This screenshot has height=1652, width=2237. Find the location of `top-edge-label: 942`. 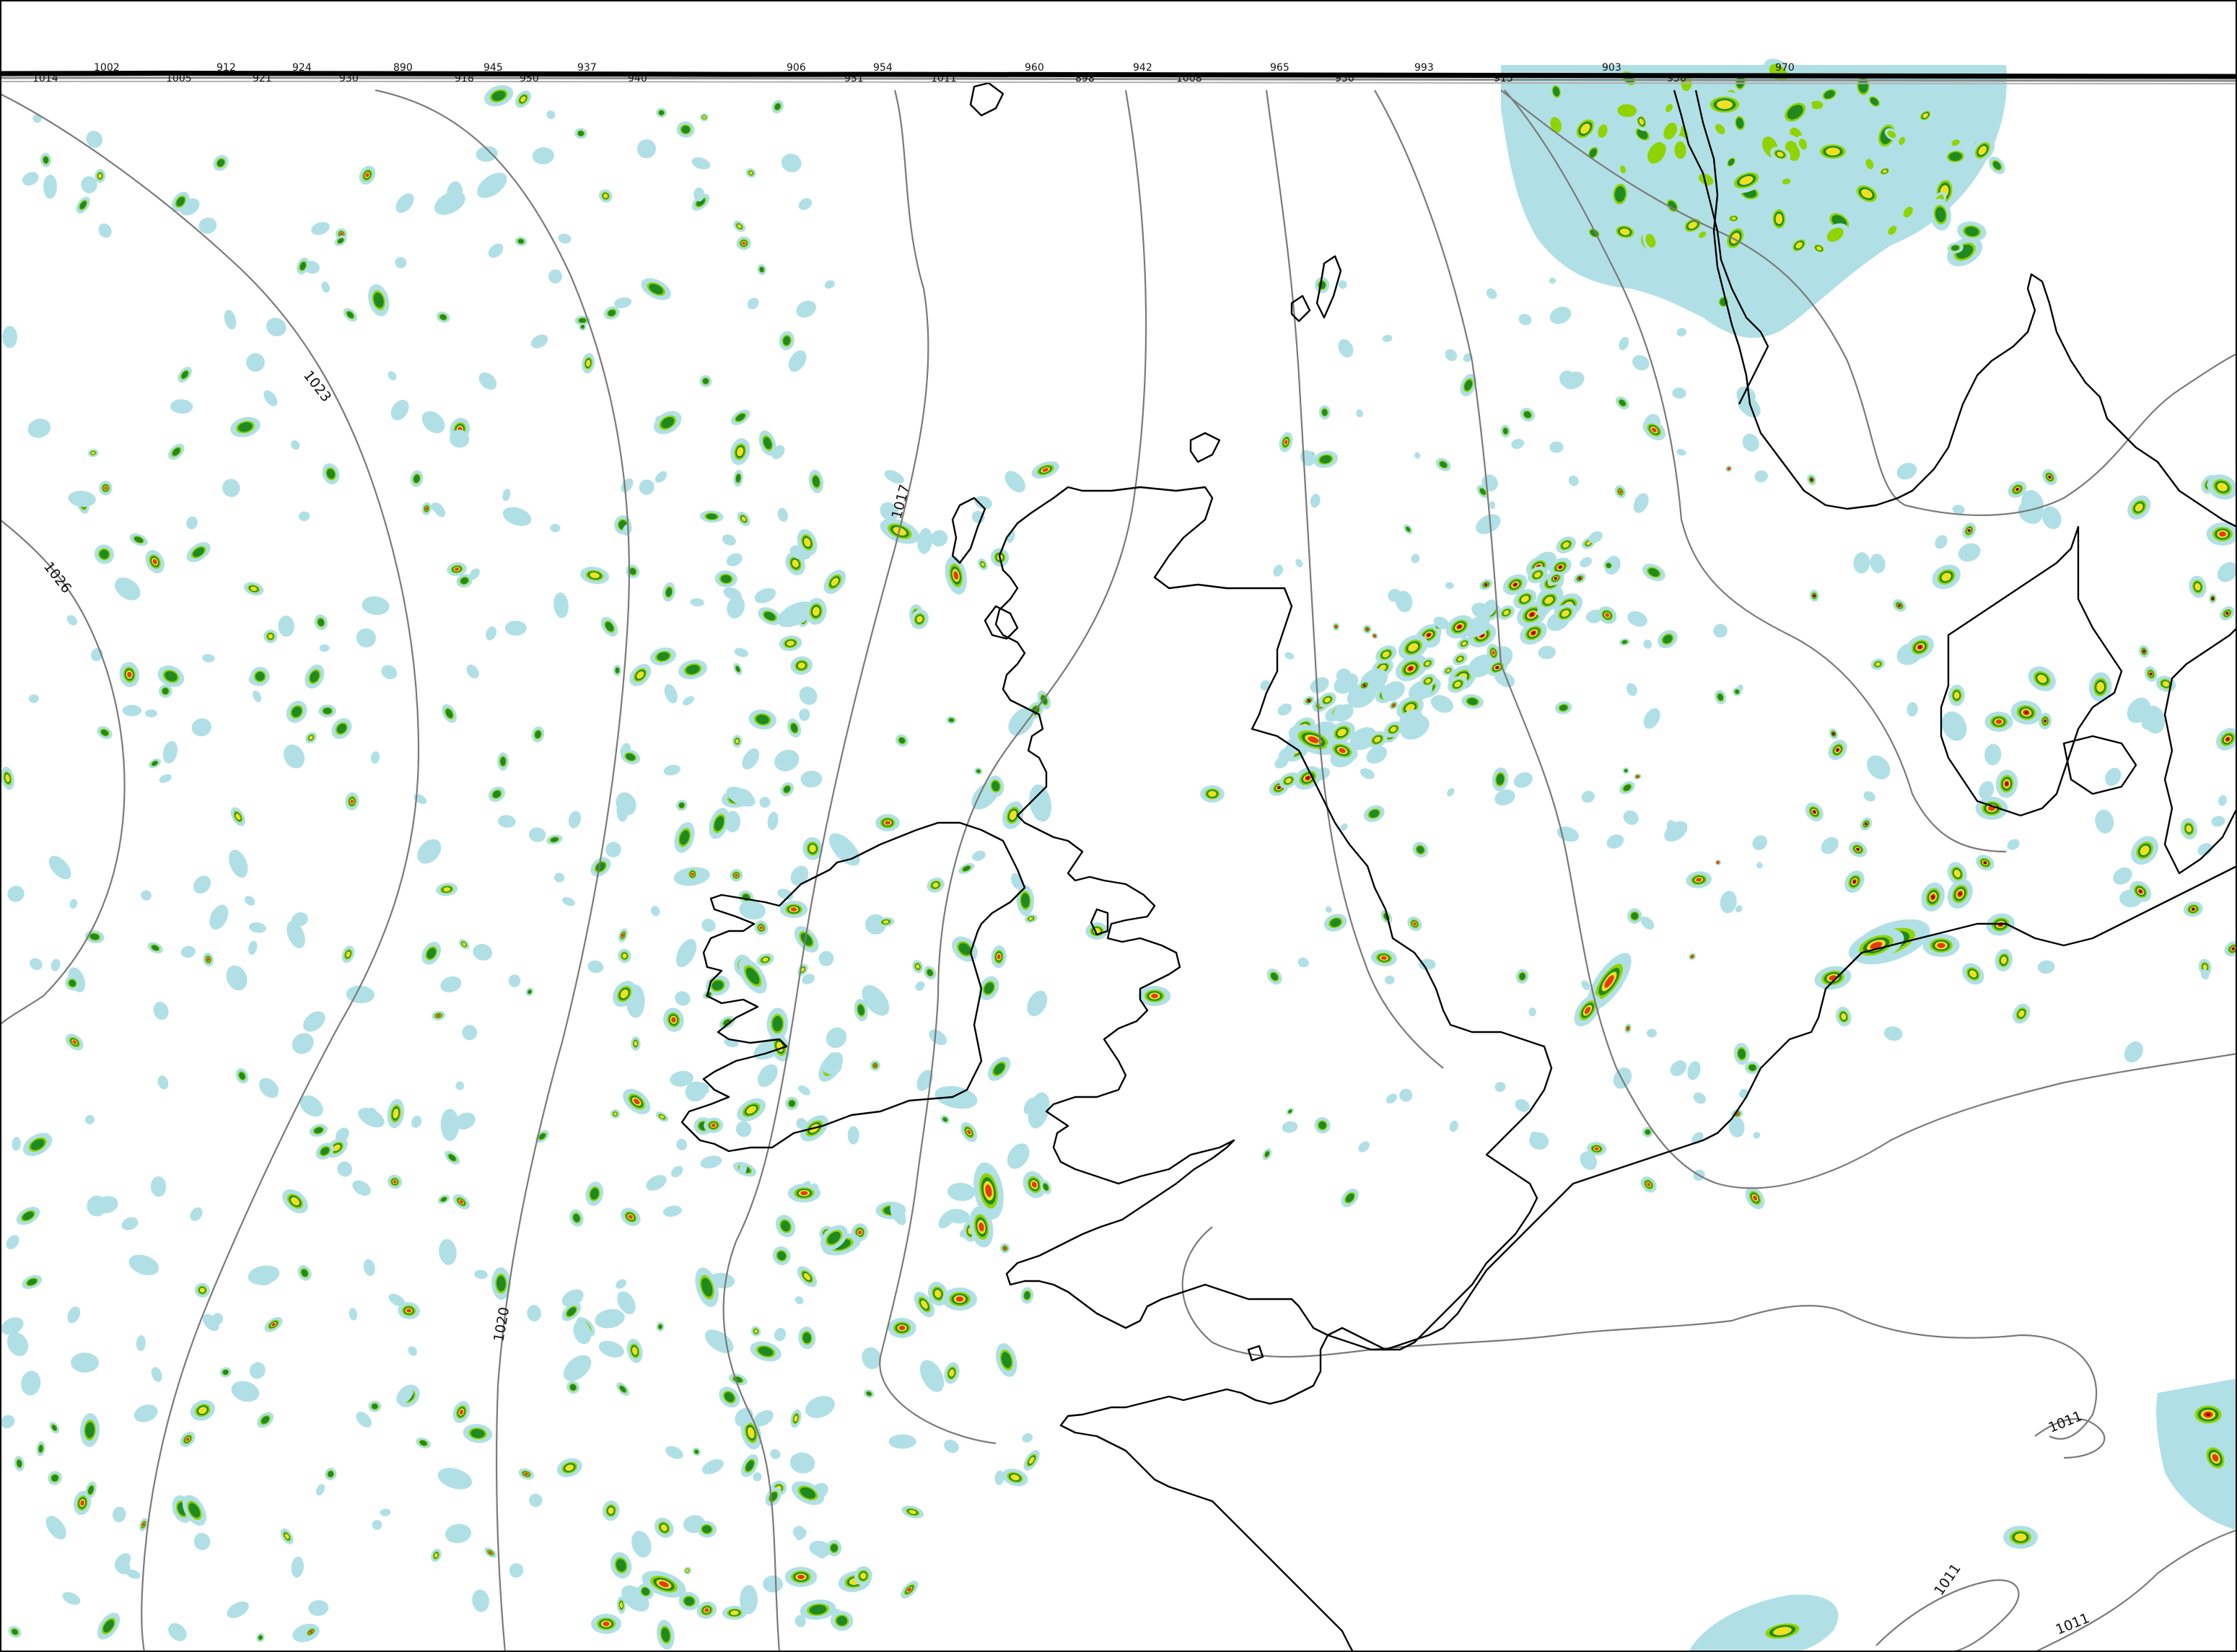

top-edge-label: 942 is located at coordinates (1142, 68).